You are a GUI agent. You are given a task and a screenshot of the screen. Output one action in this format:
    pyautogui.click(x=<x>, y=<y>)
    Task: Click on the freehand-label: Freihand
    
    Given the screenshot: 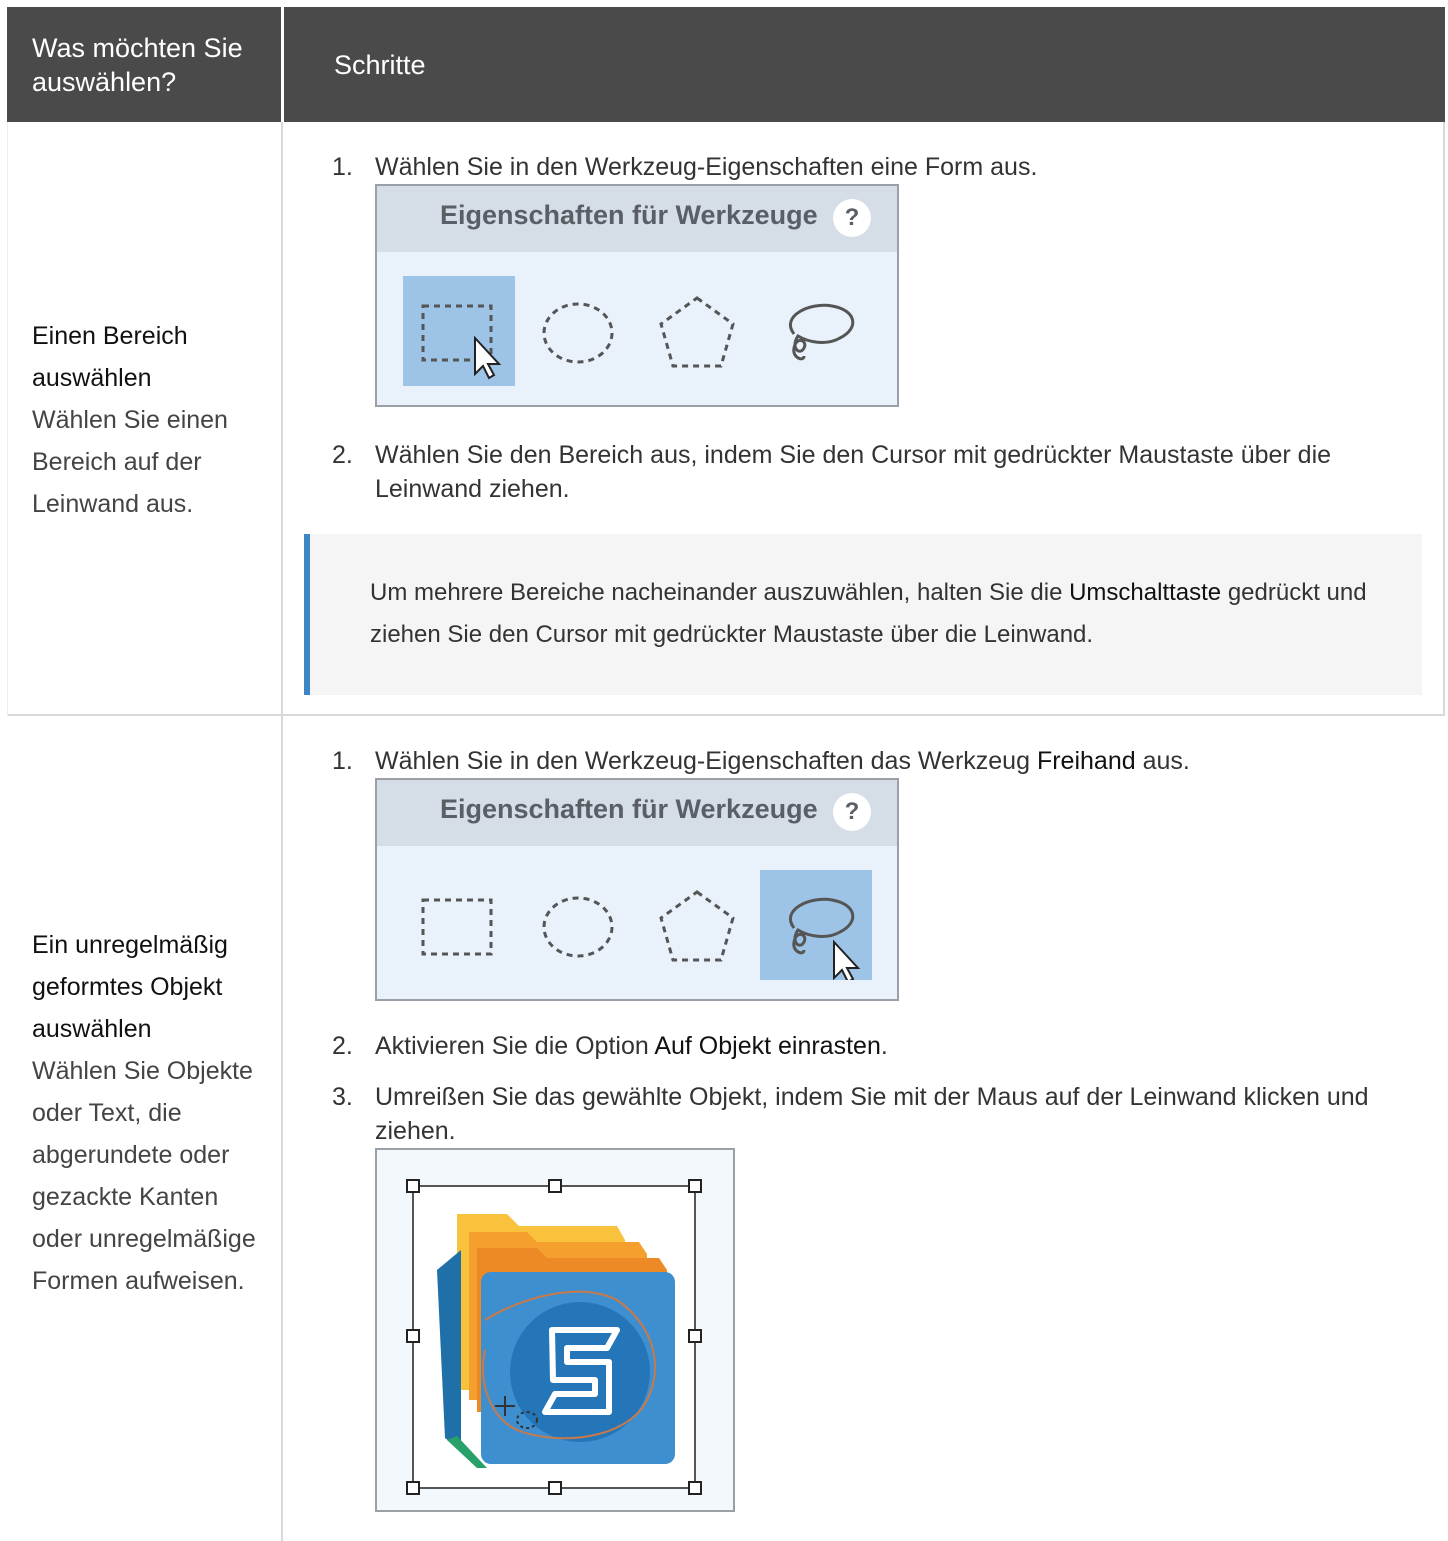 What is the action you would take?
    pyautogui.click(x=1086, y=761)
    